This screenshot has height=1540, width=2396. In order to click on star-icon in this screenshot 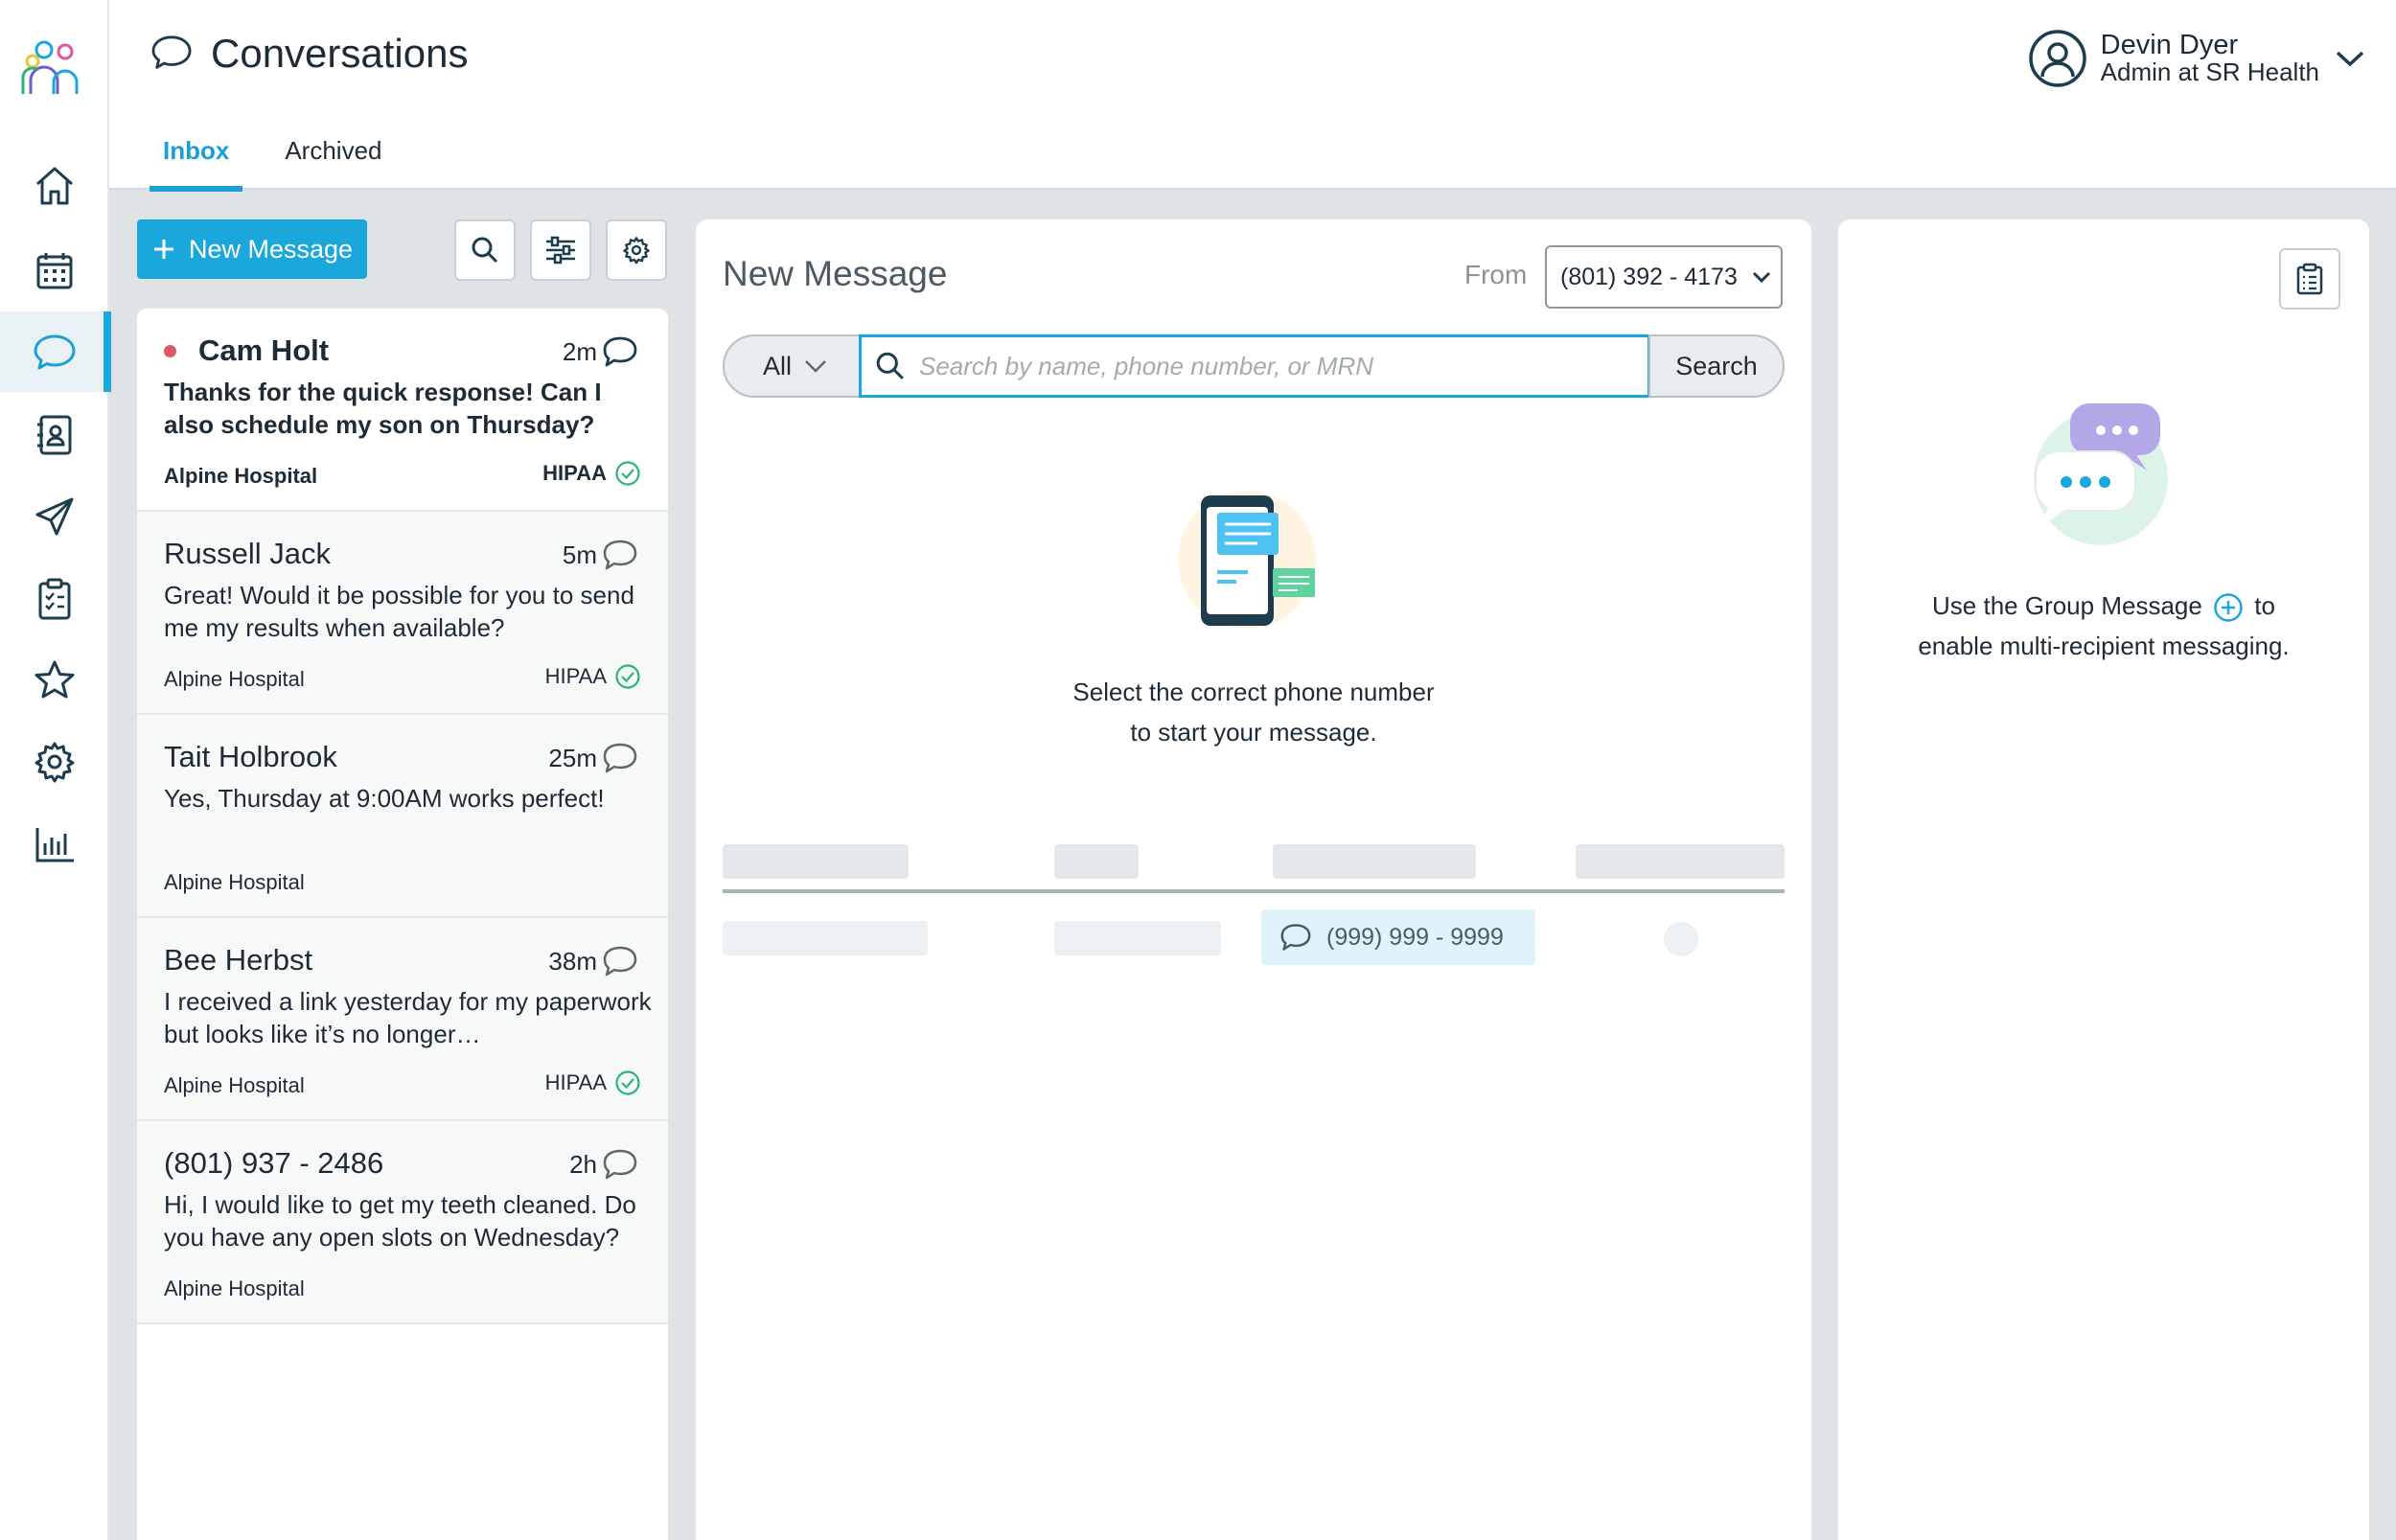, I will do `click(55, 679)`.